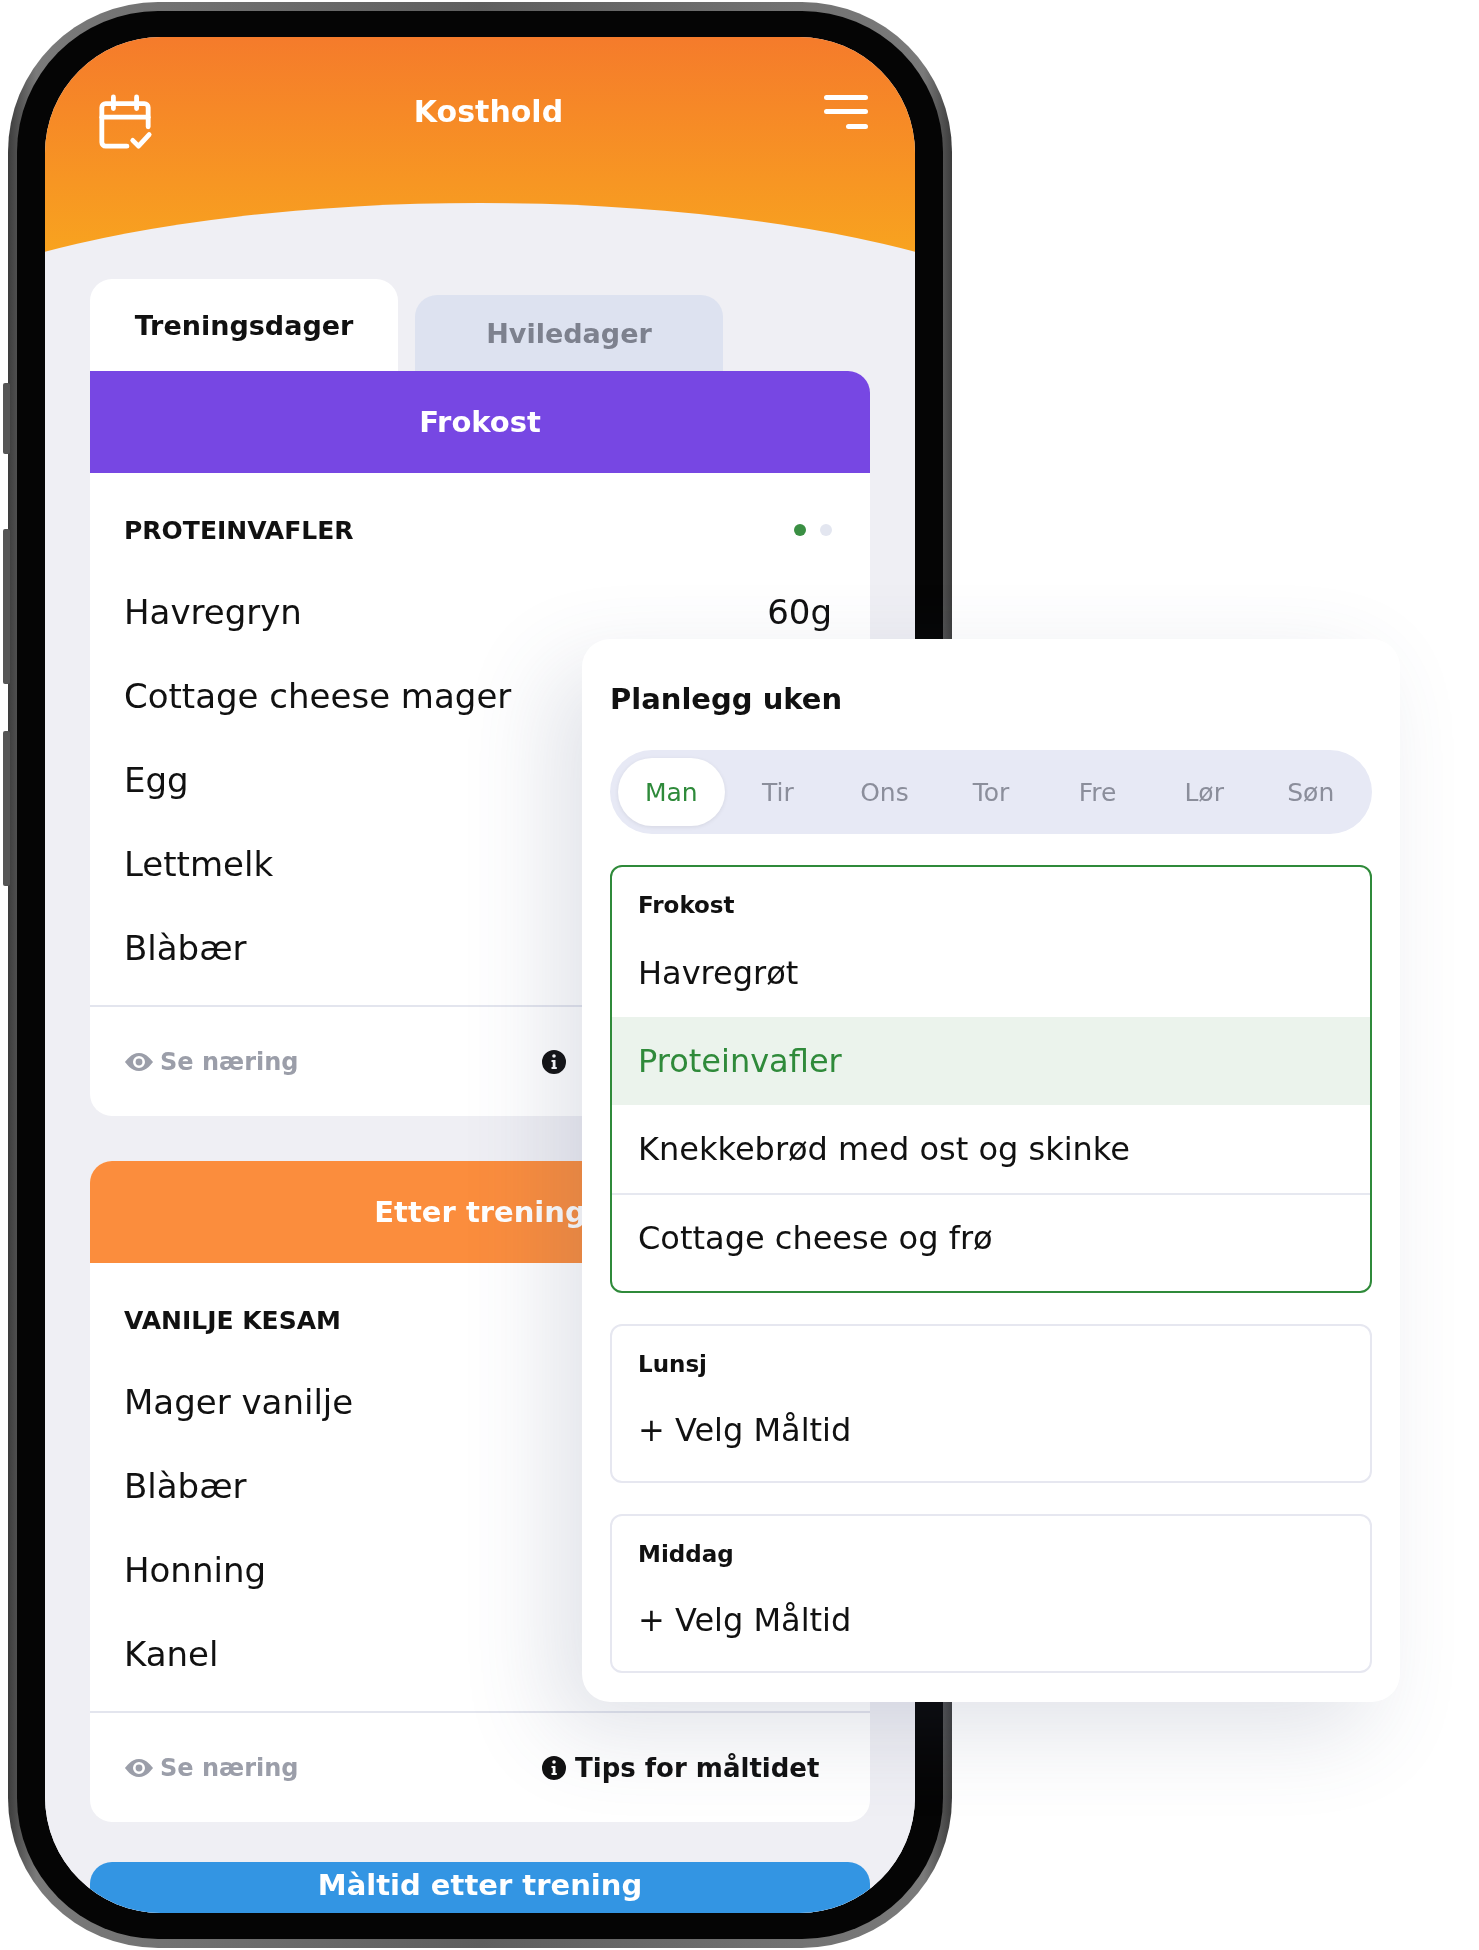 The image size is (1479, 1950). I want to click on meal-option: Proteinvafler, so click(991, 1061).